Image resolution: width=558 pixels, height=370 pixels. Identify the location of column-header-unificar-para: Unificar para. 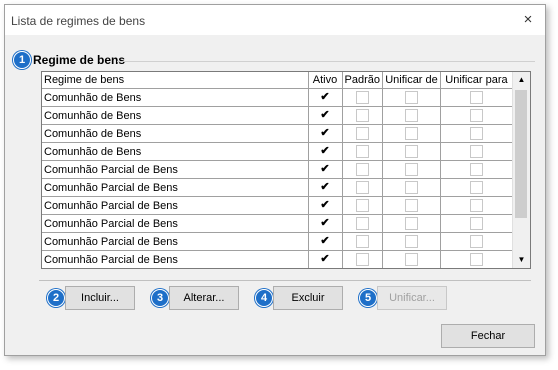
(476, 80).